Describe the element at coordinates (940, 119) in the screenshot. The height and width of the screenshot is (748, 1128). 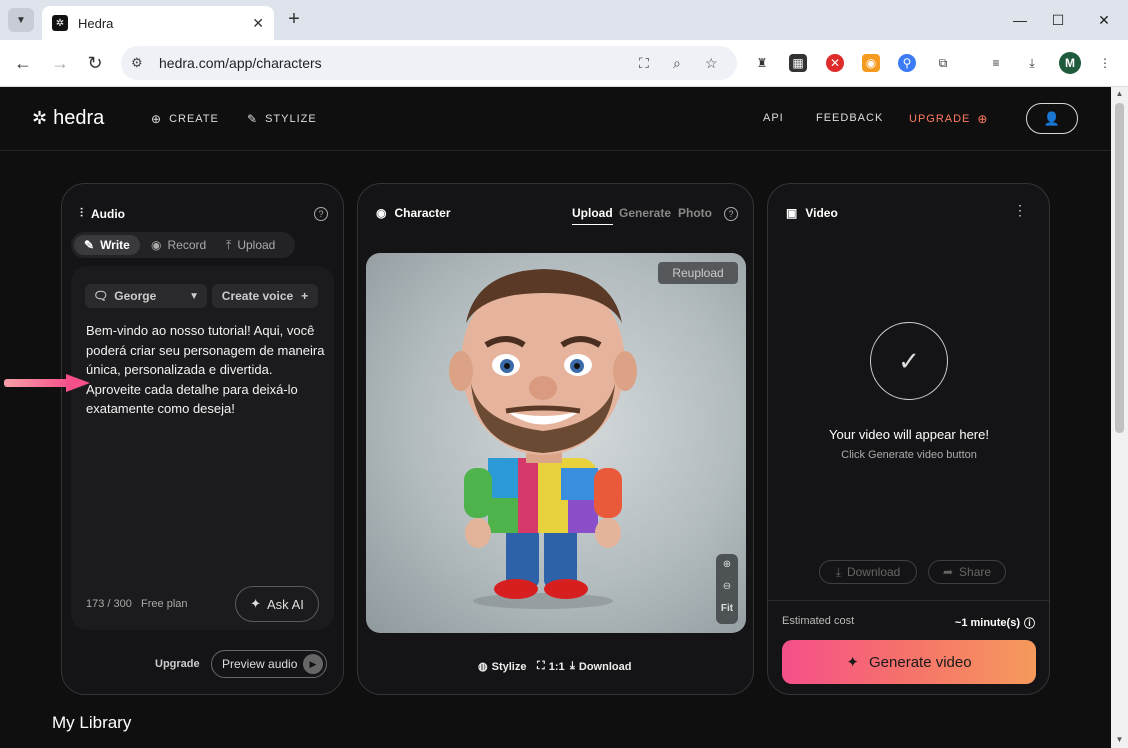
I see `nav-upgrade-label: UPGRADE` at that location.